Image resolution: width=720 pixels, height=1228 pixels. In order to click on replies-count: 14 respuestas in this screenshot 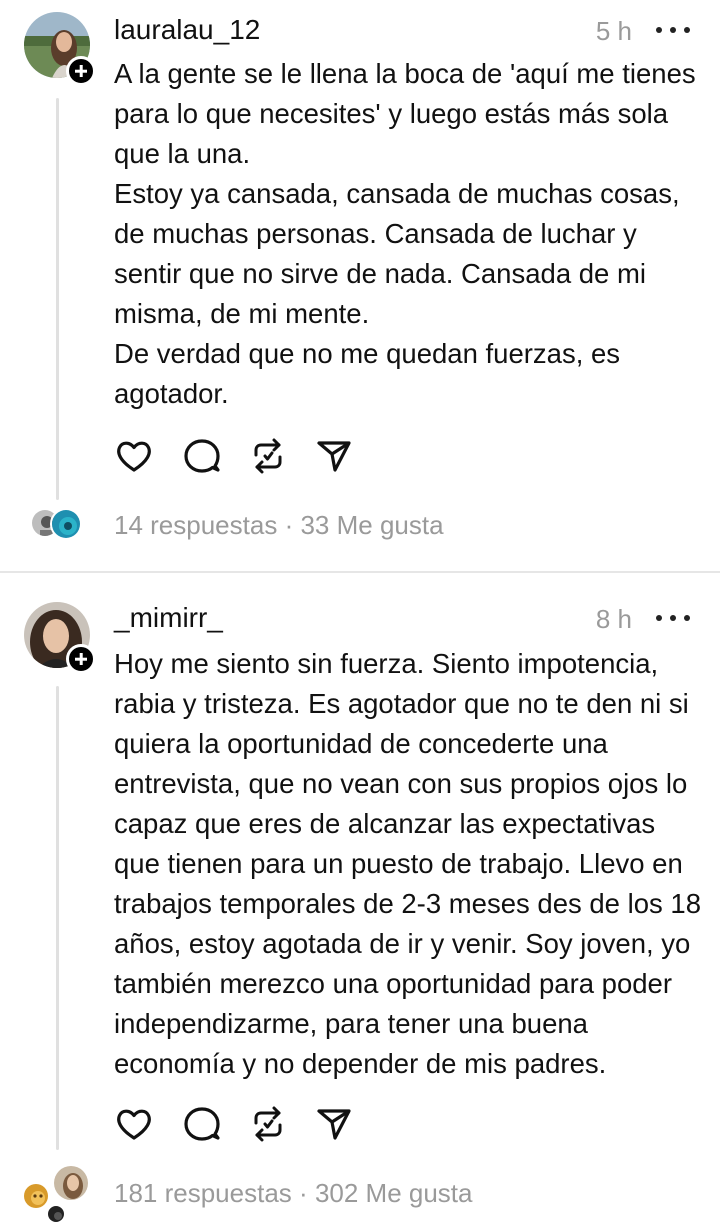, I will do `click(195, 525)`.